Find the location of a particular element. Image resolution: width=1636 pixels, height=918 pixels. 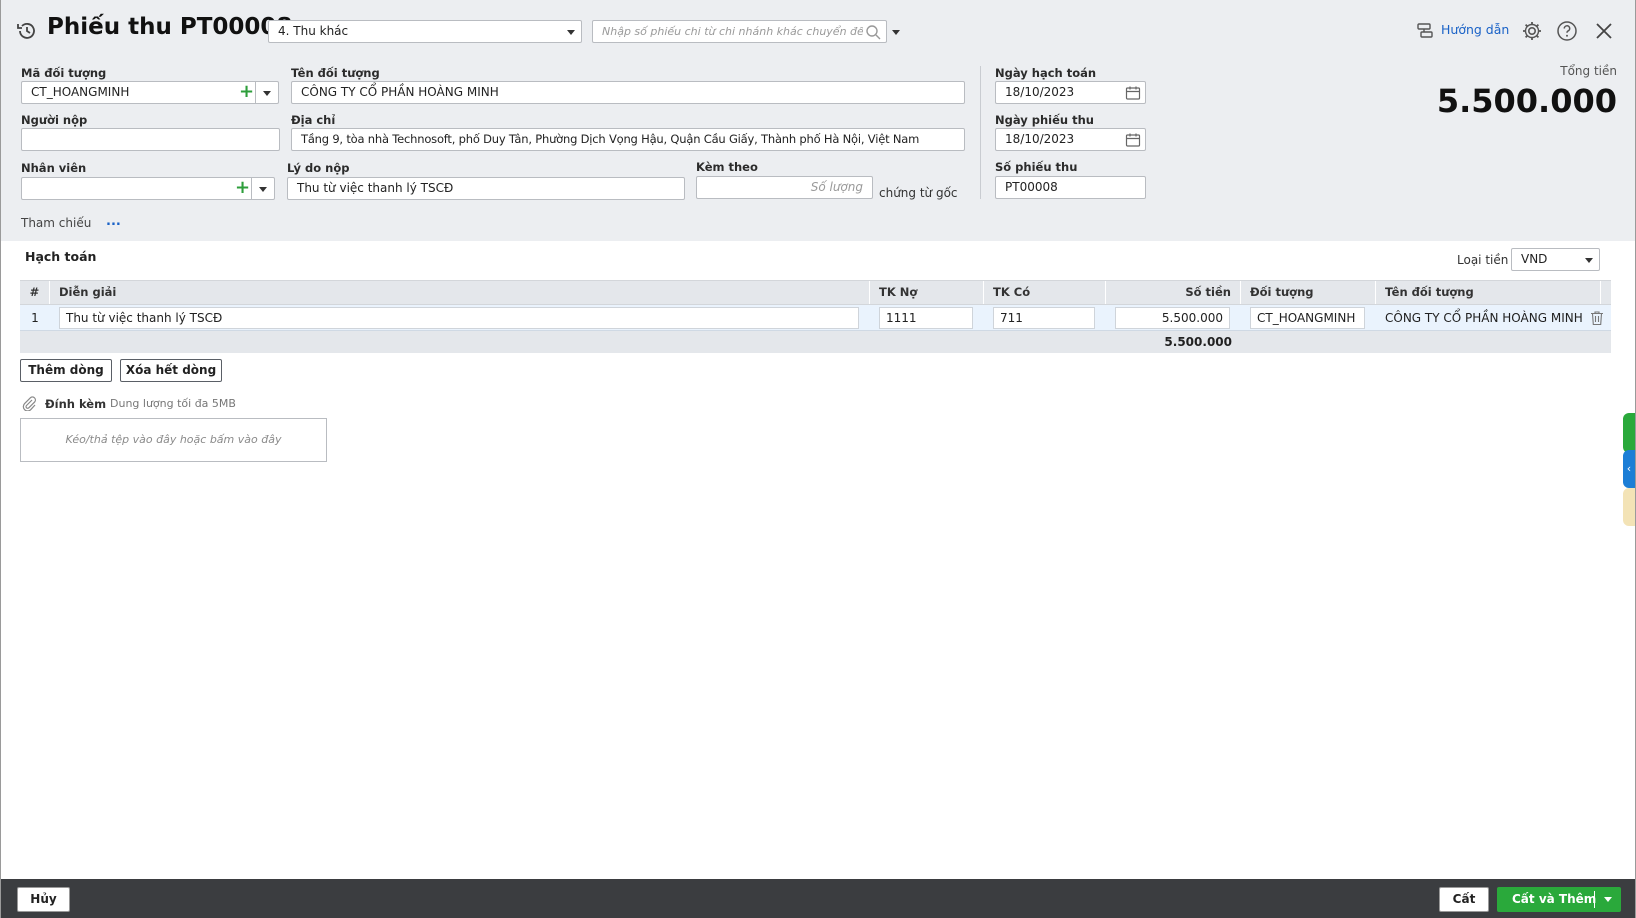

accounting-title: Hạch toán is located at coordinates (61, 256).